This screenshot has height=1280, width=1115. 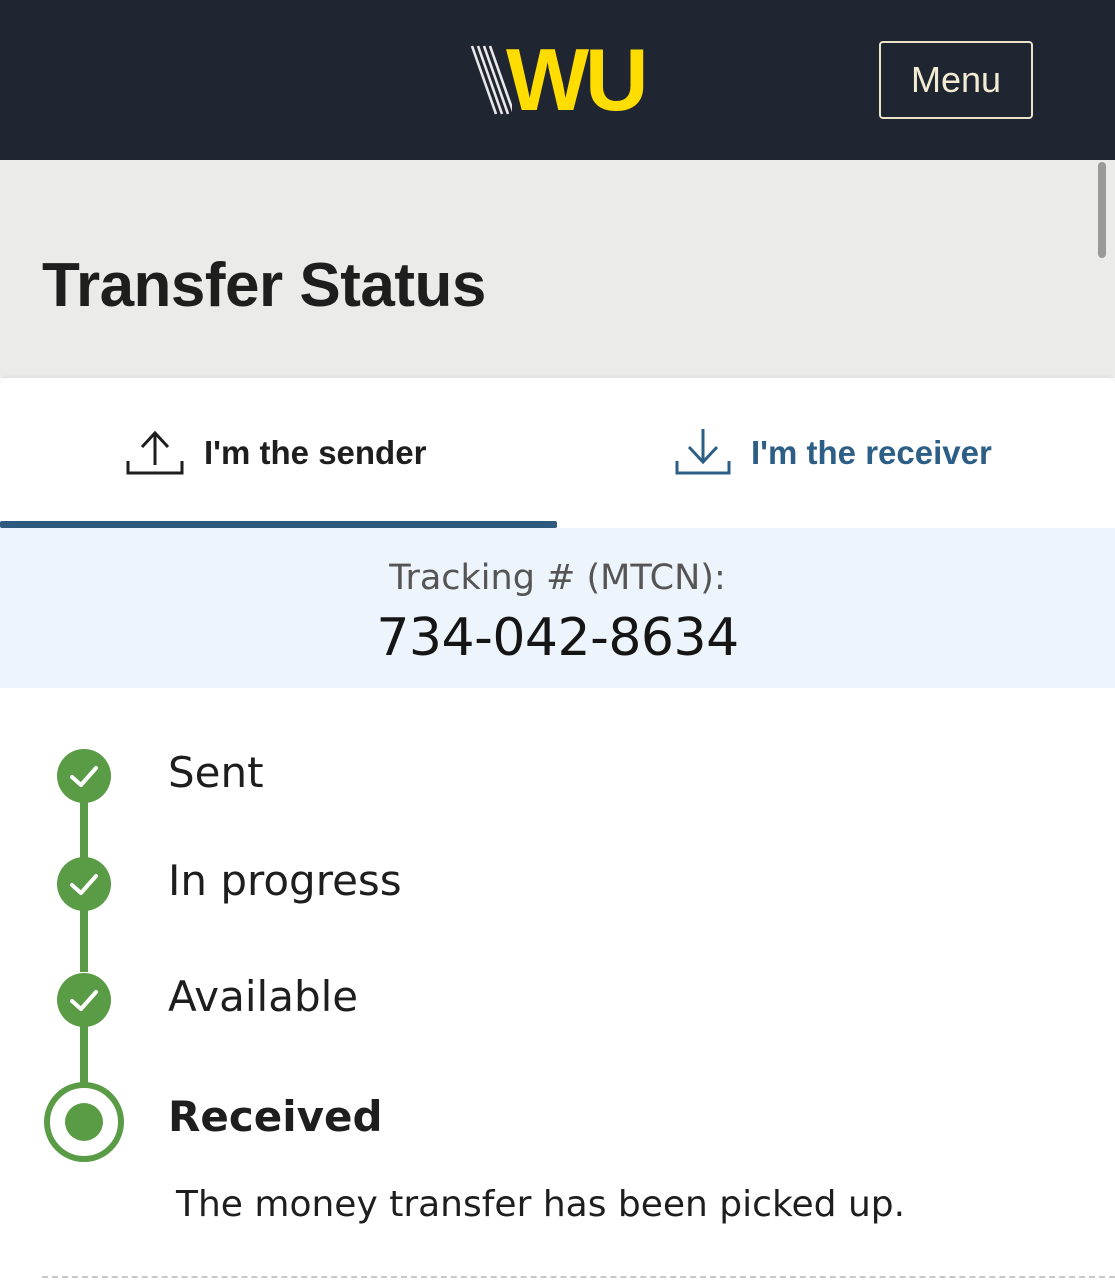 What do you see at coordinates (84, 1122) in the screenshot?
I see `radio-dot-icon` at bounding box center [84, 1122].